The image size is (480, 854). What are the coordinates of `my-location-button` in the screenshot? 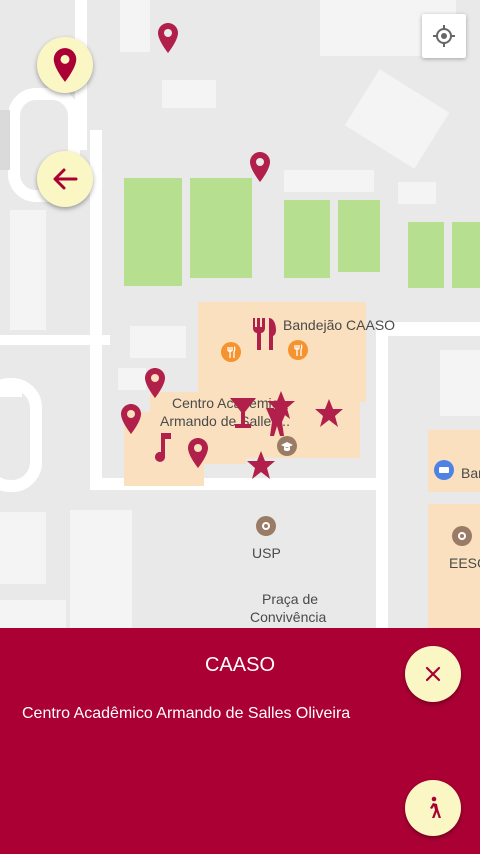 It's located at (444, 36).